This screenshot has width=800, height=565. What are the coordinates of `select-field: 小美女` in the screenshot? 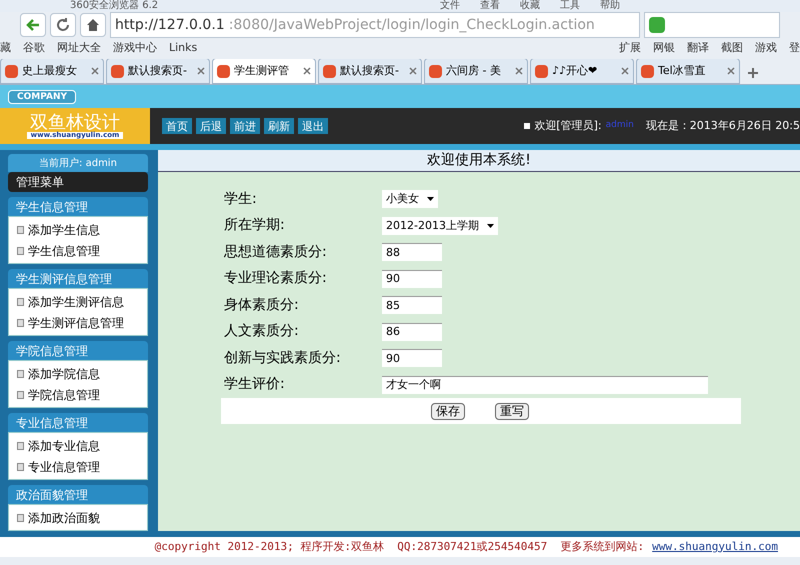 It's located at (410, 199).